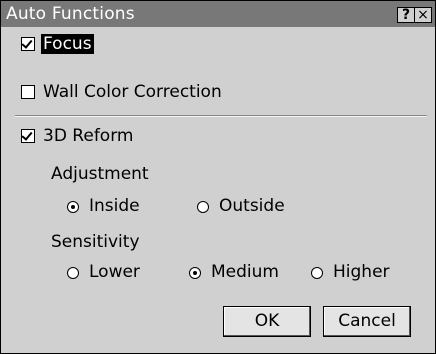  I want to click on window-title: Auto Functions, so click(70, 14).